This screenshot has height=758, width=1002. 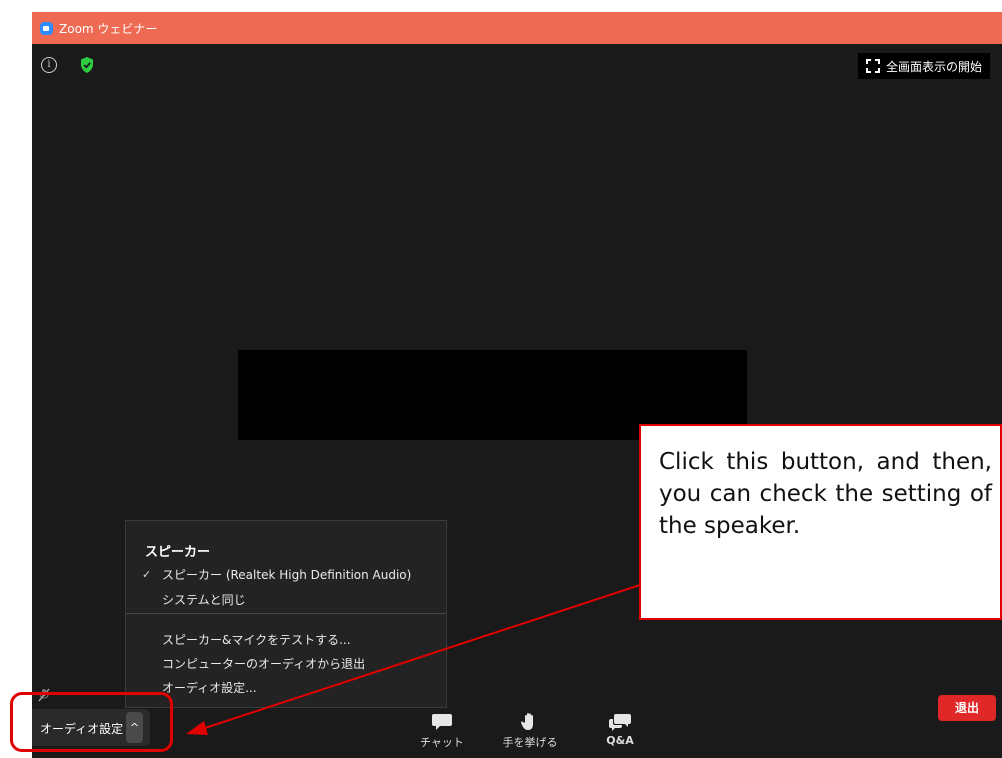 I want to click on leave-button: 退出, so click(x=967, y=708).